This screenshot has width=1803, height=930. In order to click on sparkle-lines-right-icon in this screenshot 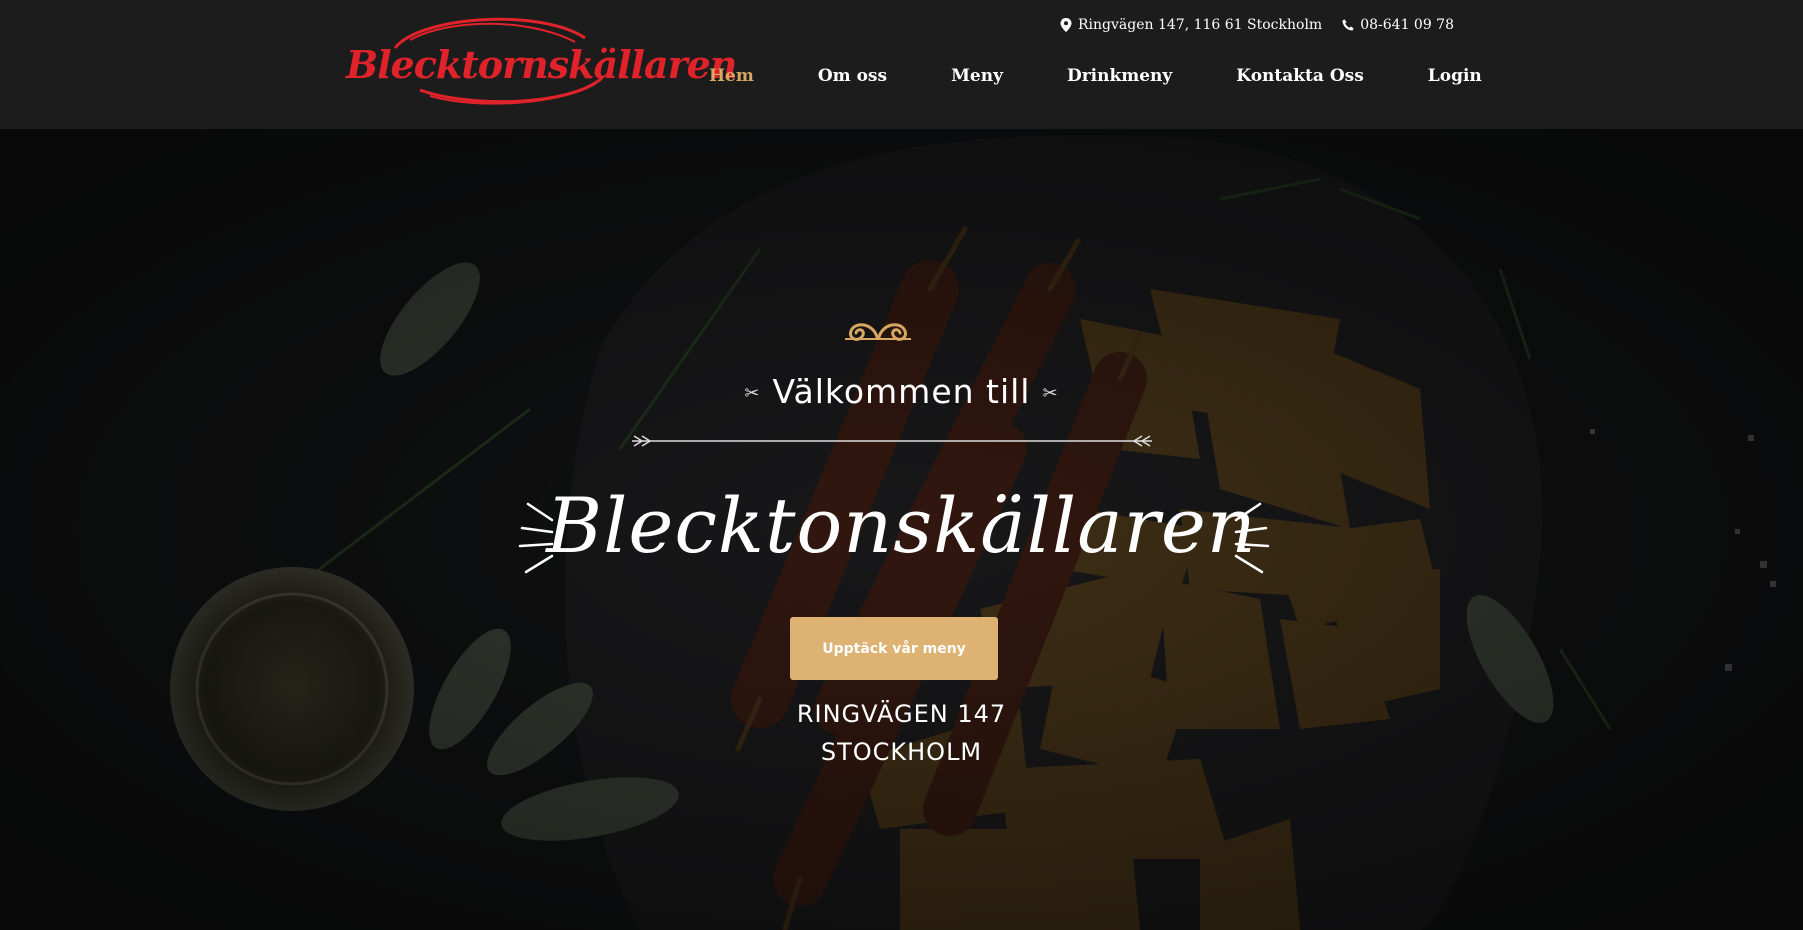, I will do `click(1252, 538)`.